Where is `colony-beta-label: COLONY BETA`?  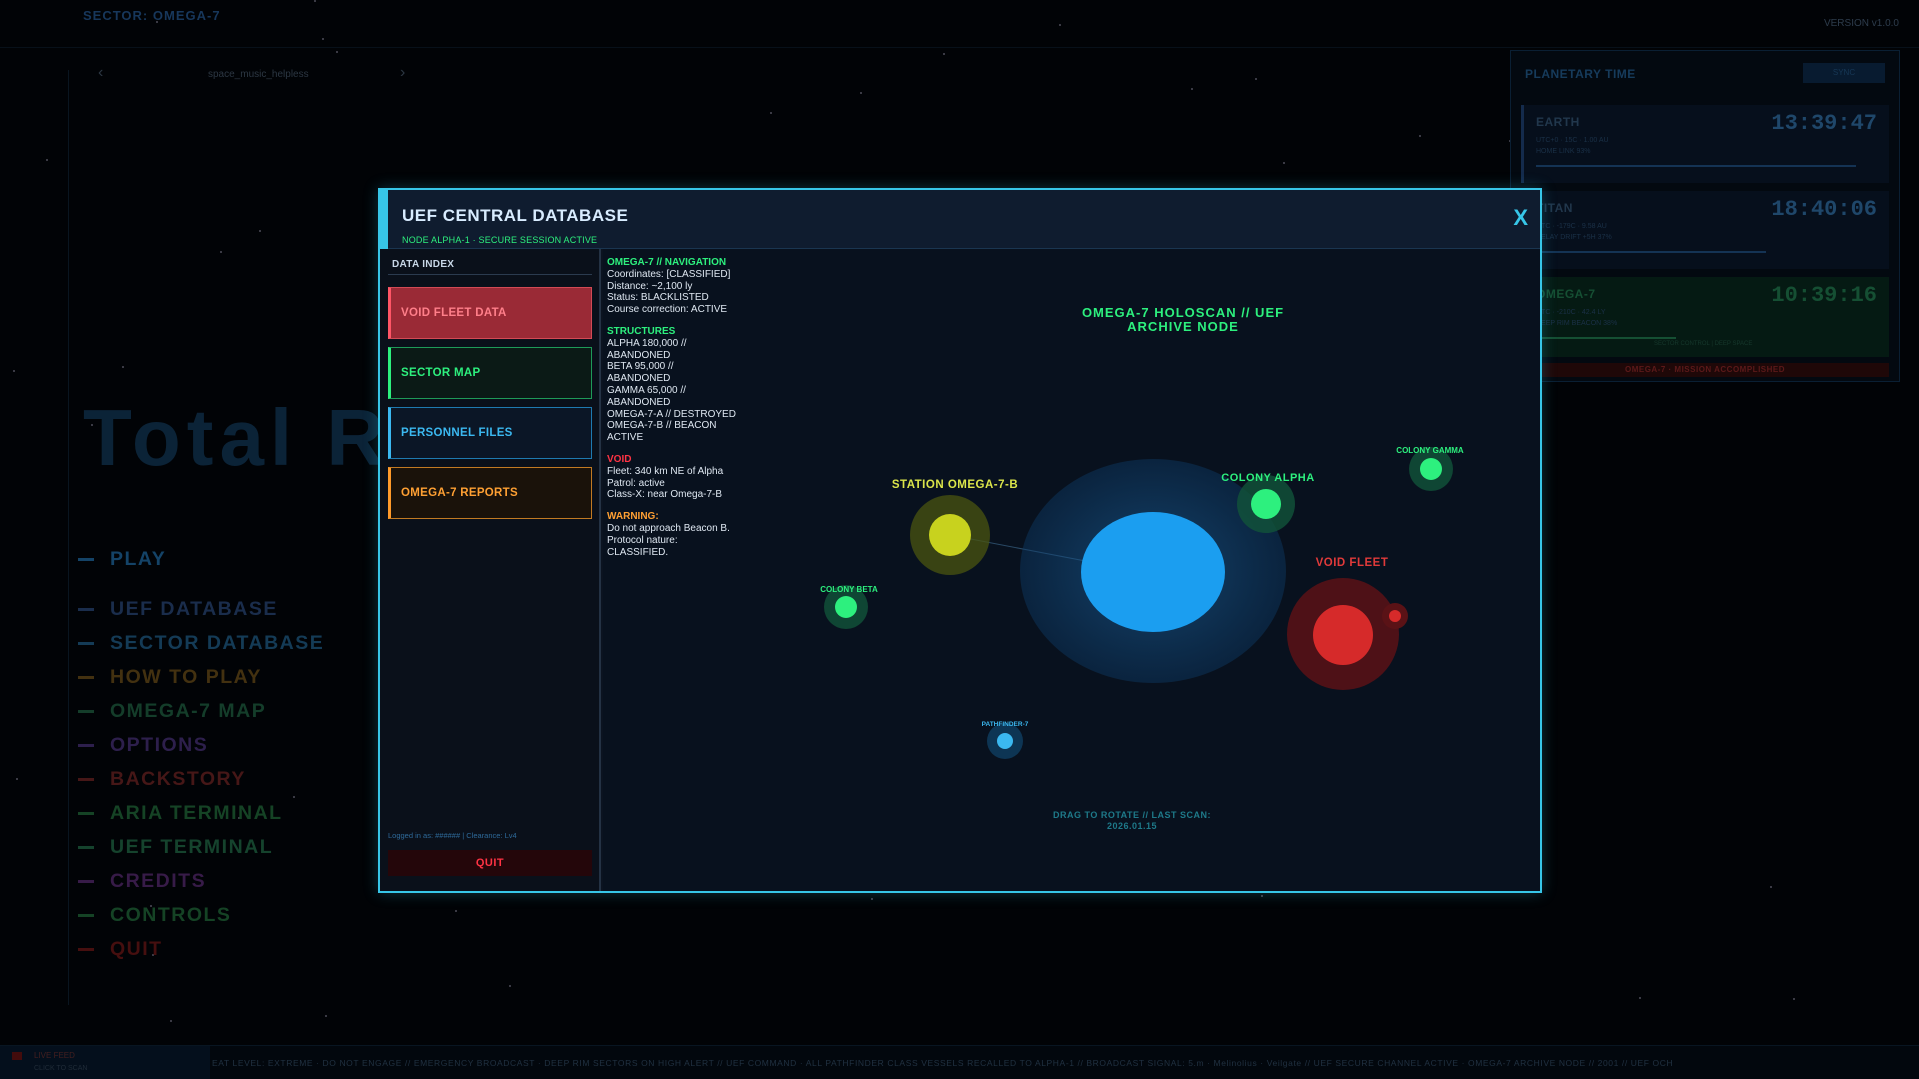
colony-beta-label: COLONY BETA is located at coordinates (849, 589).